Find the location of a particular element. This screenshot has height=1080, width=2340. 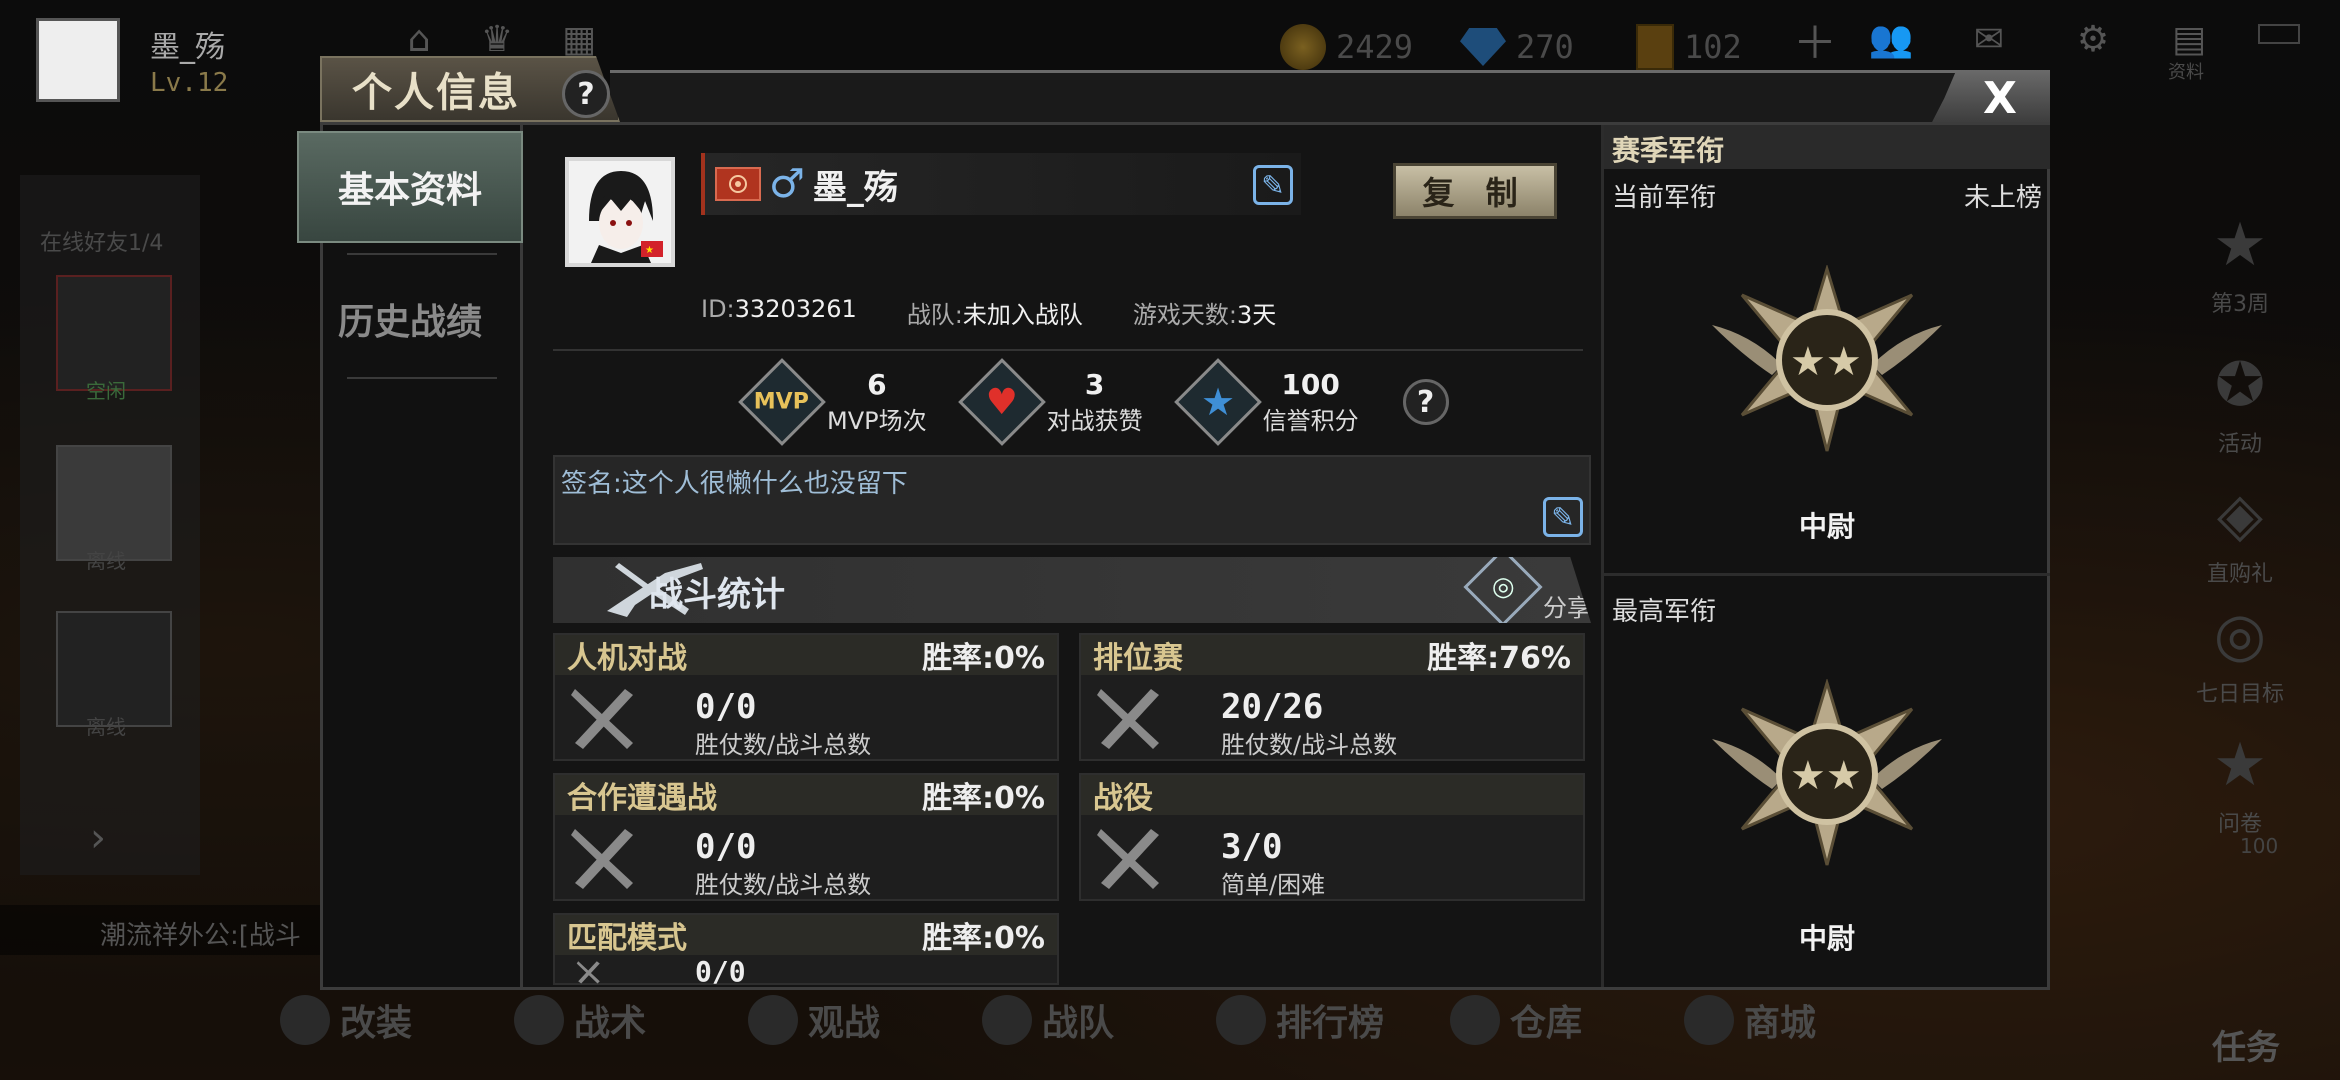

diamond-currency: 270 is located at coordinates (1517, 47).